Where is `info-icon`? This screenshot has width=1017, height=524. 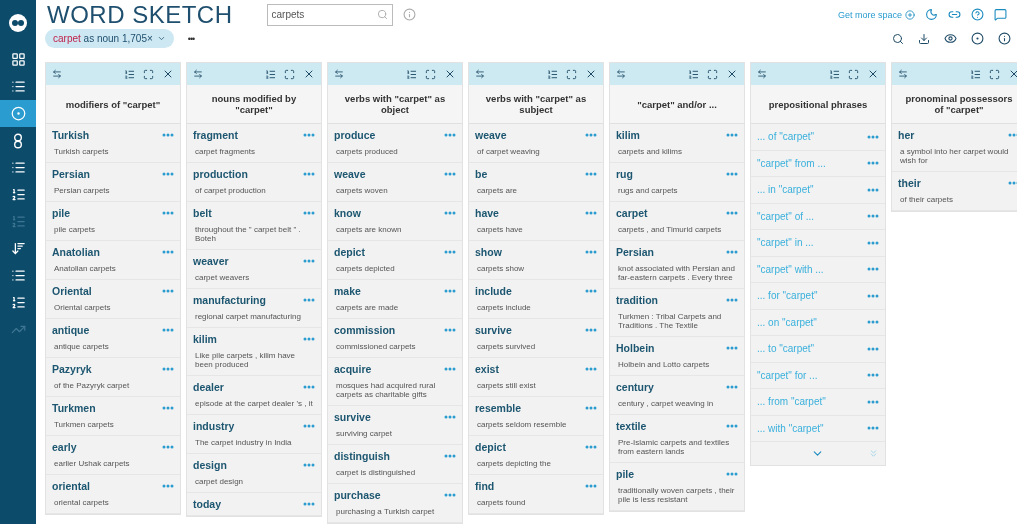 info-icon is located at coordinates (1004, 38).